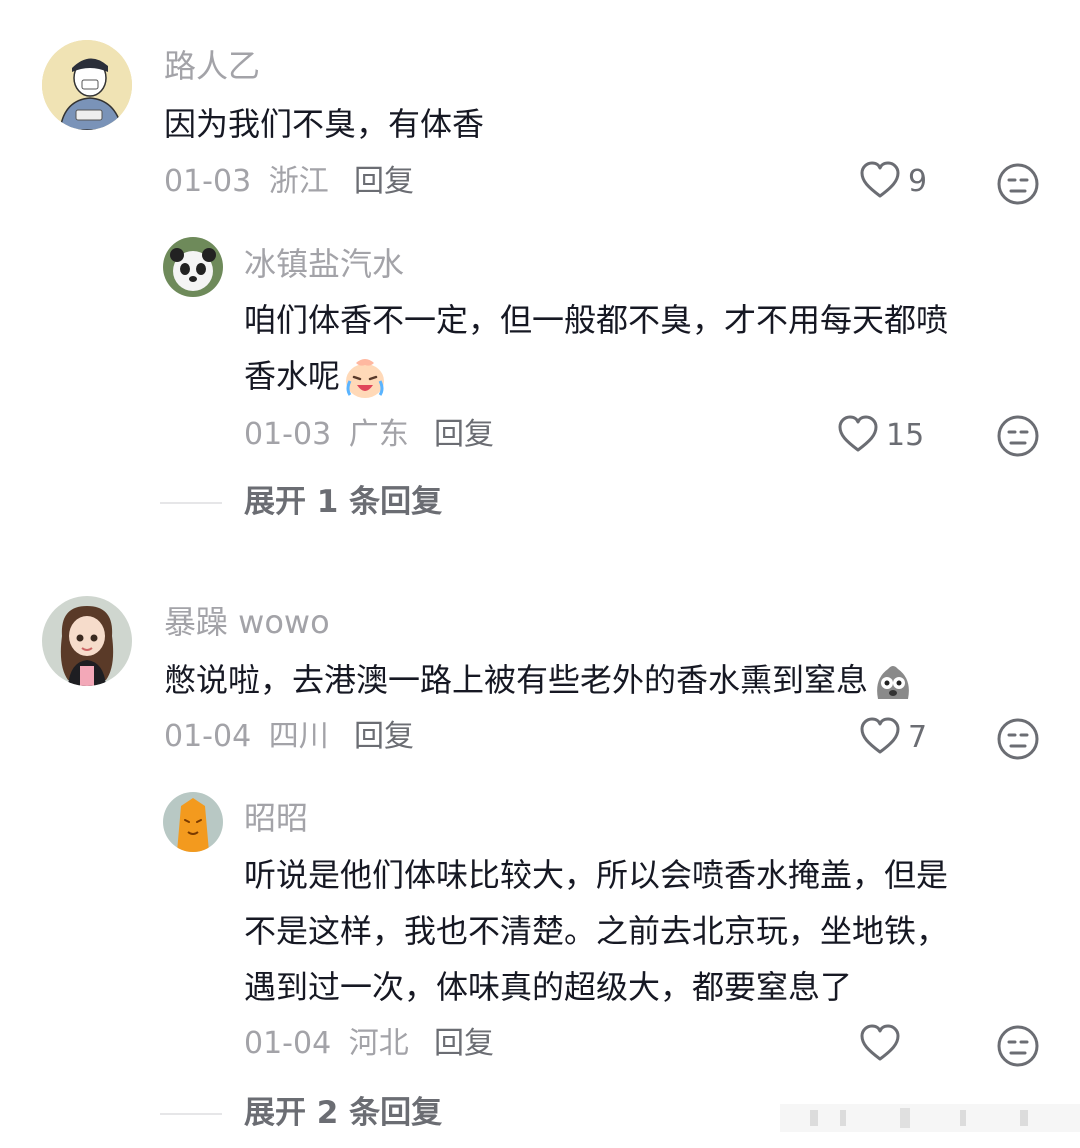 This screenshot has height=1148, width=1080. What do you see at coordinates (208, 181) in the screenshot?
I see `comment-date: 01-03` at bounding box center [208, 181].